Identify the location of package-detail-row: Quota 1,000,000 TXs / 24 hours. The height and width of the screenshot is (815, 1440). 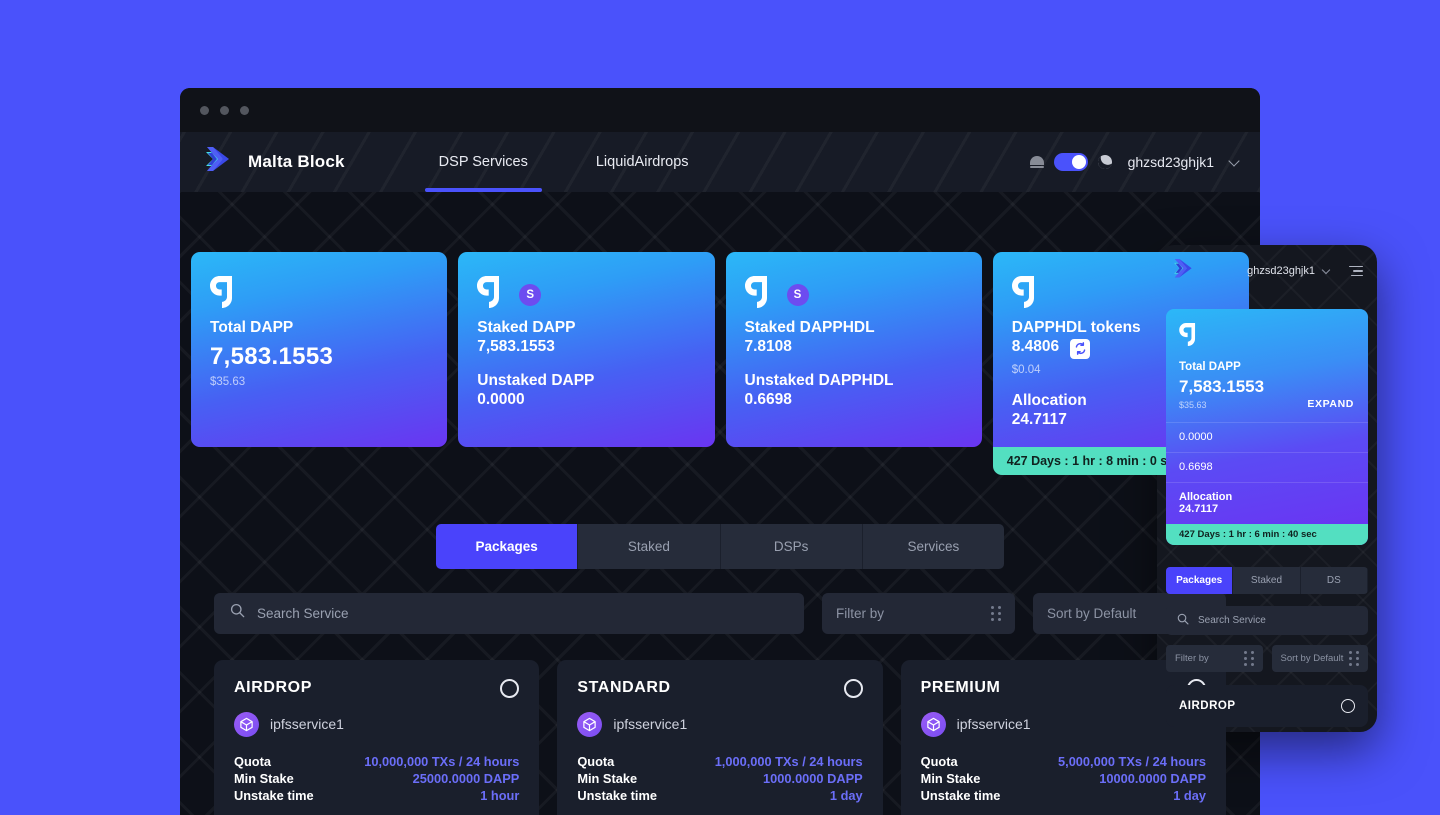
(719, 761).